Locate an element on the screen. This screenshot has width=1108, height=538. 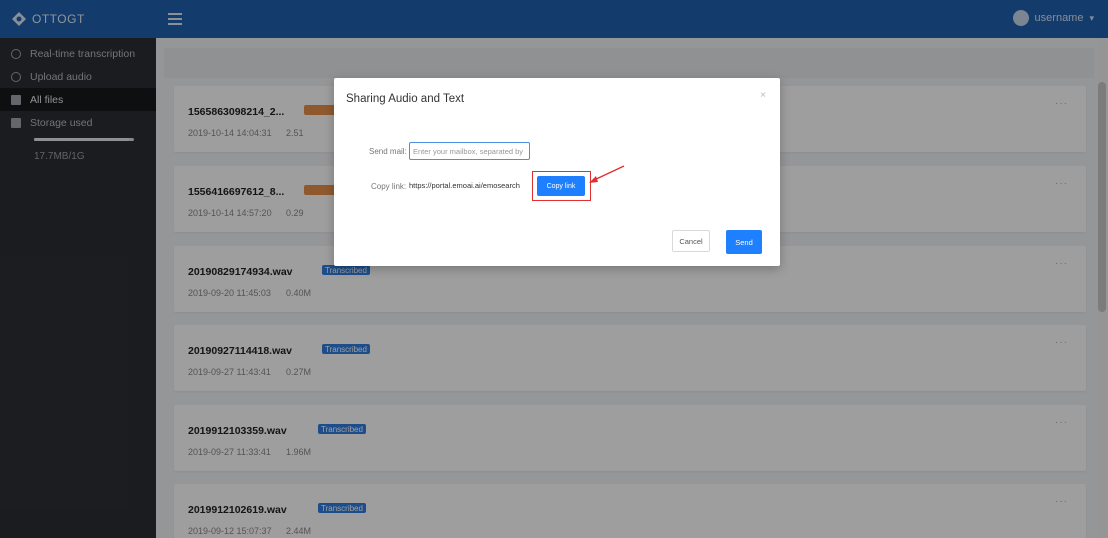
annotation-highlight-box is located at coordinates (561, 186).